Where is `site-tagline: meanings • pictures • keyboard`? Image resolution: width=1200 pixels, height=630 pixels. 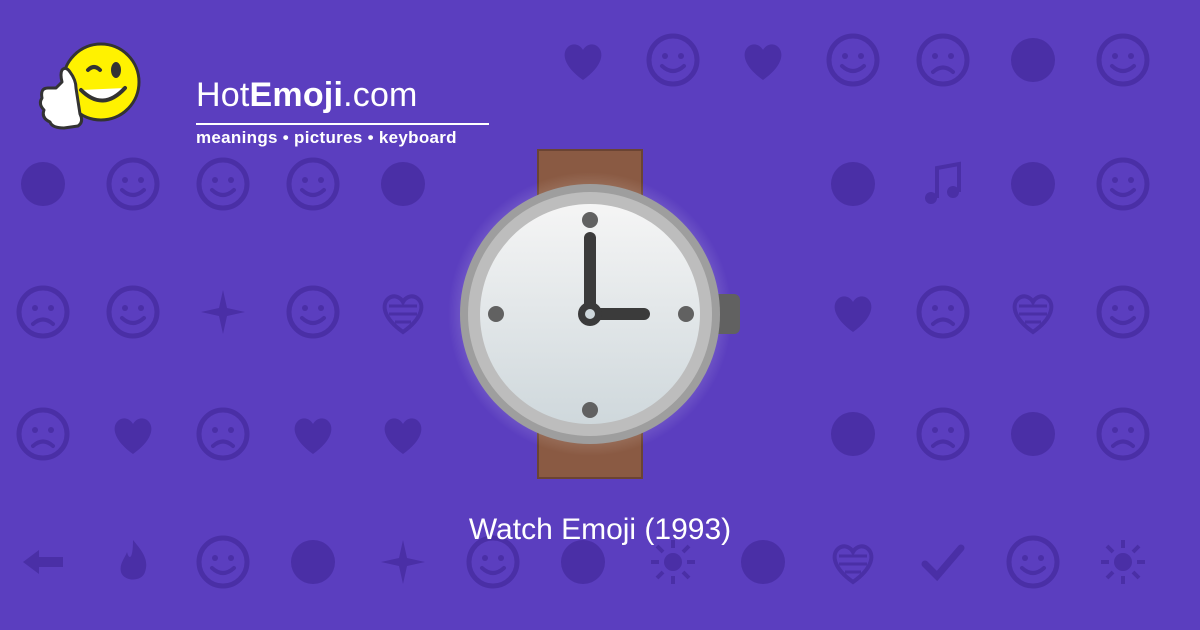
site-tagline: meanings • pictures • keyboard is located at coordinates (326, 137).